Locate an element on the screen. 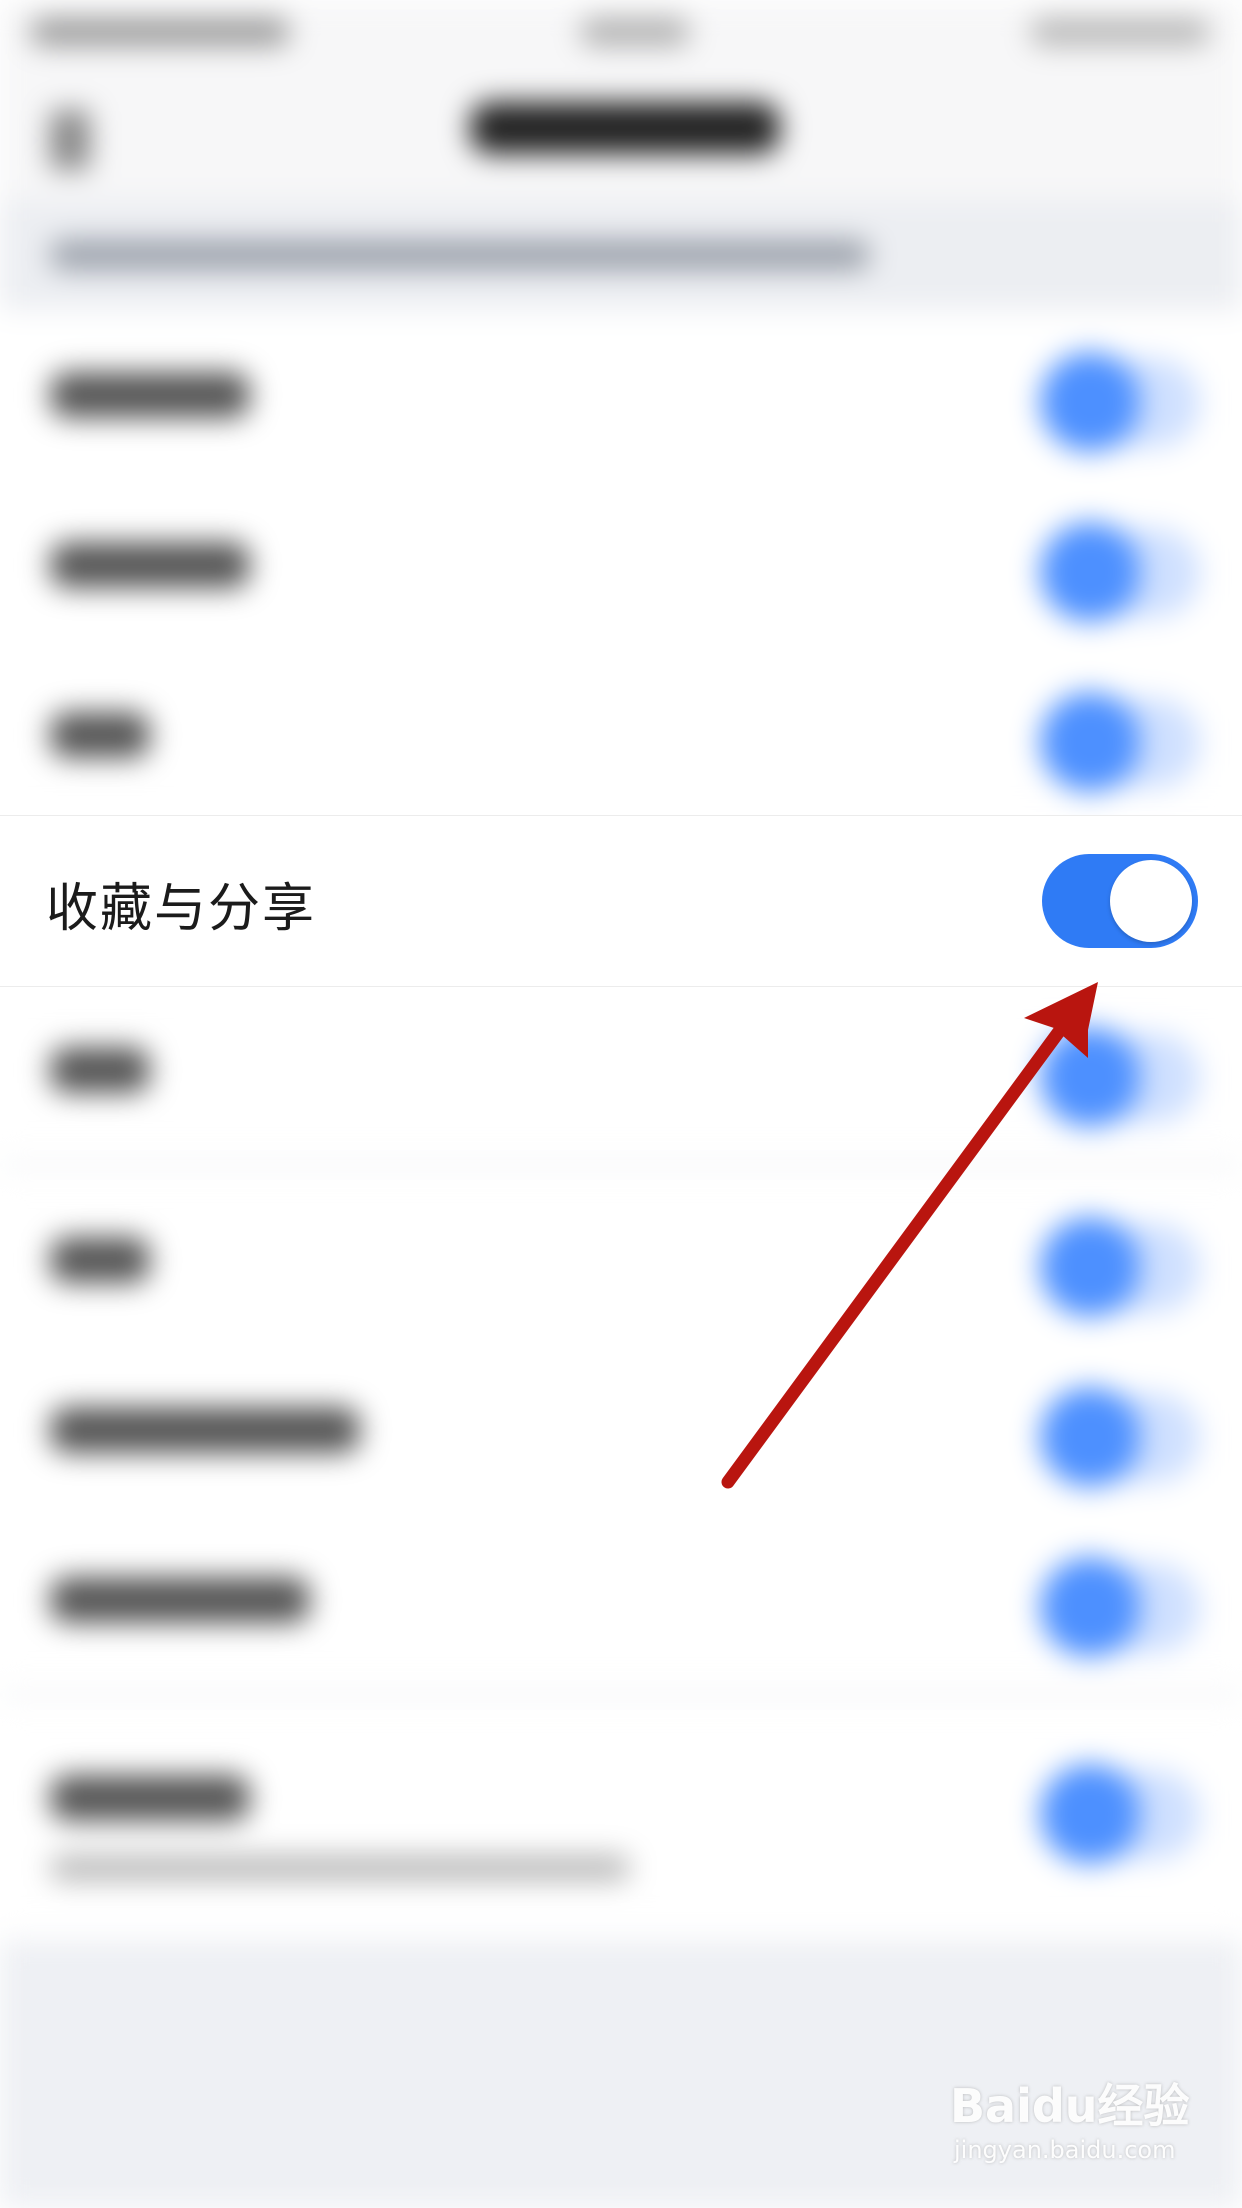  watermark-url: jingyan.baidu.com is located at coordinates (1065, 2150).